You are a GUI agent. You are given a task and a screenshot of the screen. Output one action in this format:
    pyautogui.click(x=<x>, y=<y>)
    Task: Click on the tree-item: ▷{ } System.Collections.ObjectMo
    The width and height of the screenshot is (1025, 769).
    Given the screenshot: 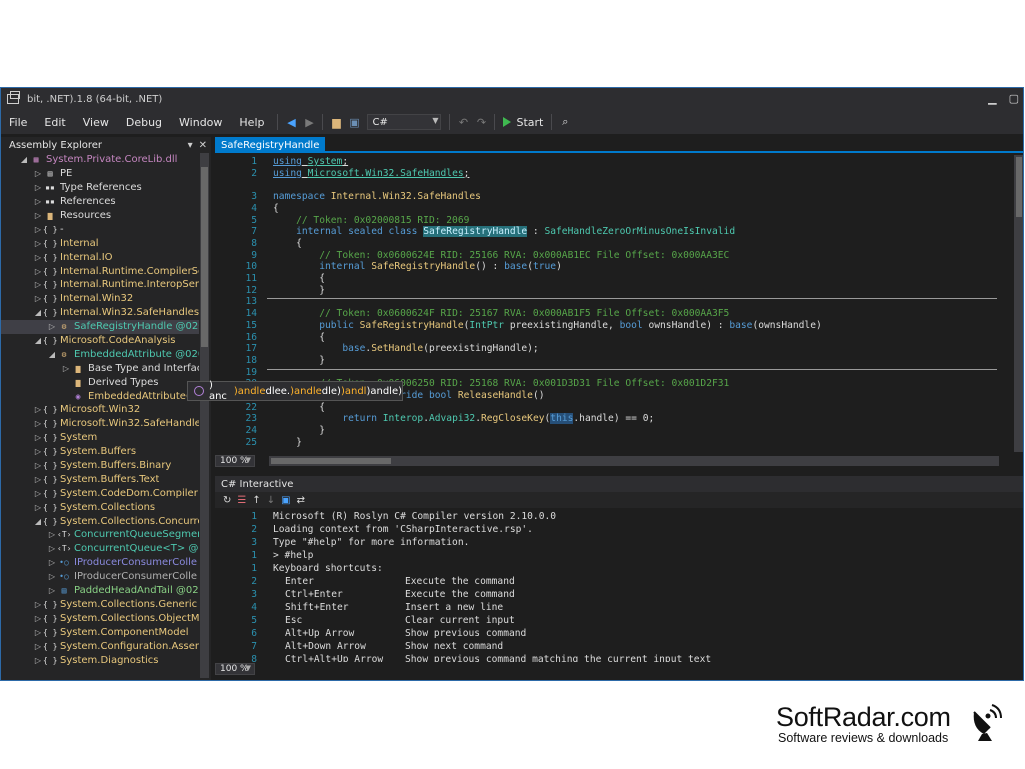 What is the action you would take?
    pyautogui.click(x=100, y=618)
    